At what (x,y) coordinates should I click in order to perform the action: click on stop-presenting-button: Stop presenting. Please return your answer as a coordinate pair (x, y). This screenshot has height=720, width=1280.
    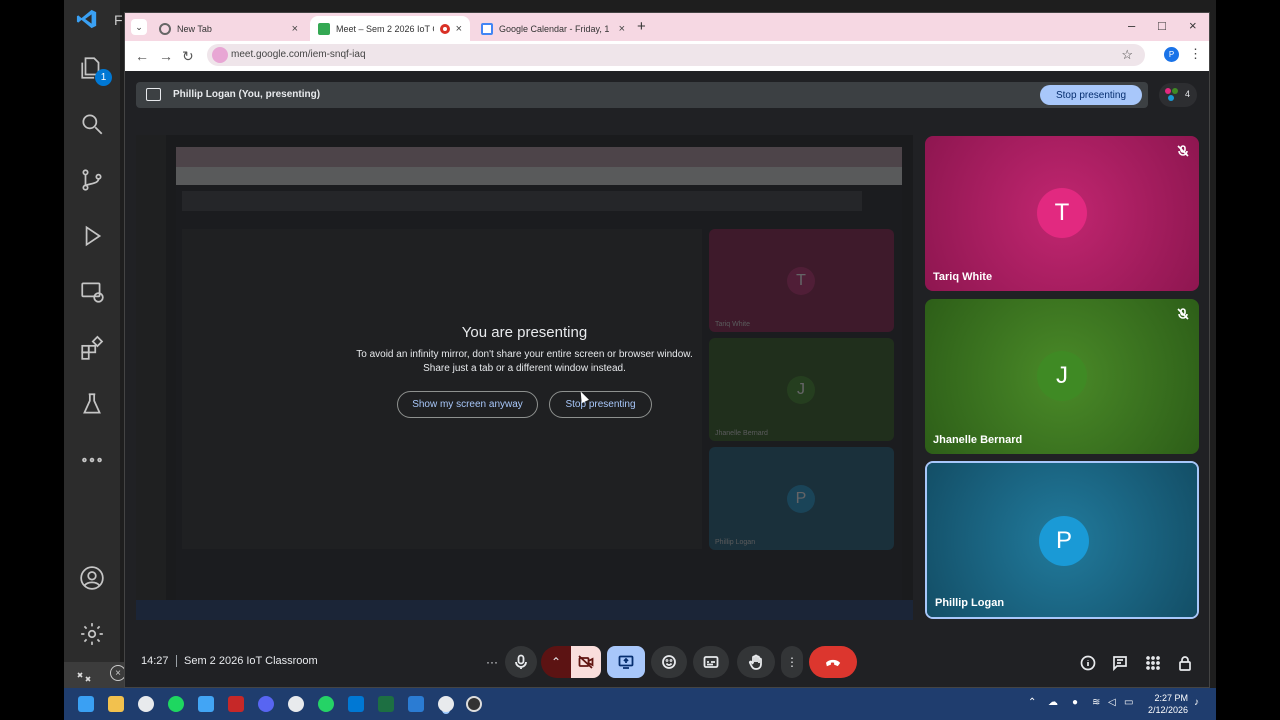
    Looking at the image, I should click on (1091, 95).